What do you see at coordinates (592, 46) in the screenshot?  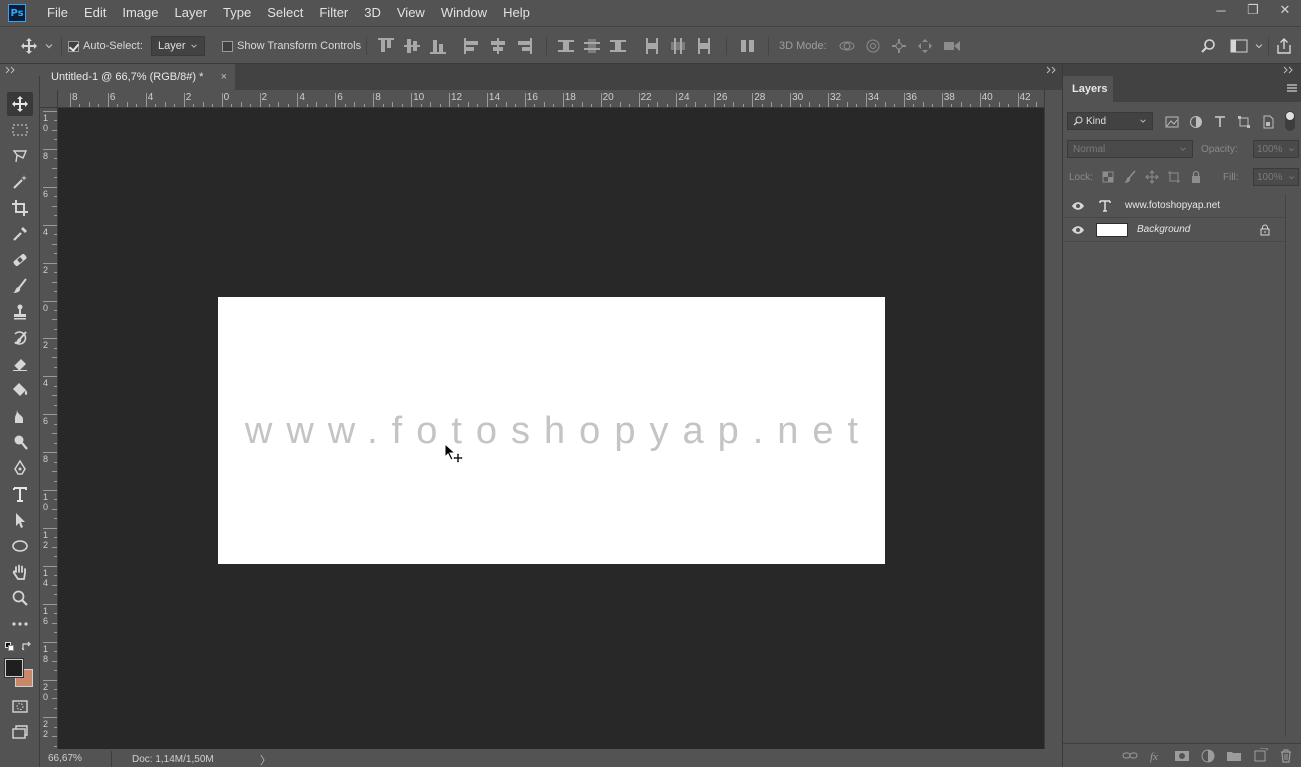 I see `distribute-vcenter-icon` at bounding box center [592, 46].